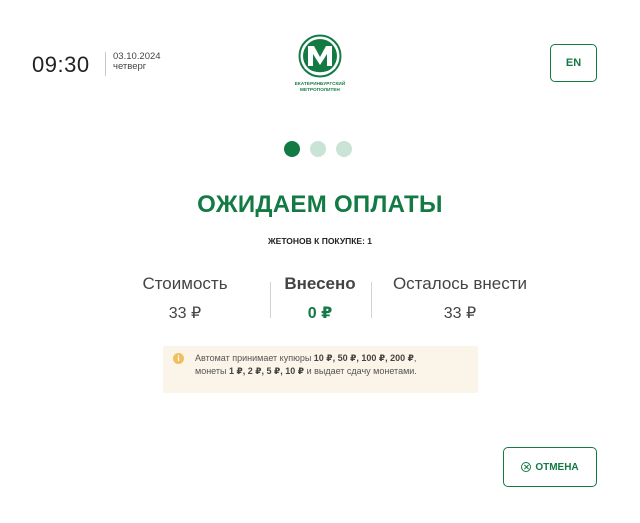  I want to click on metro-logo-icon, so click(320, 56).